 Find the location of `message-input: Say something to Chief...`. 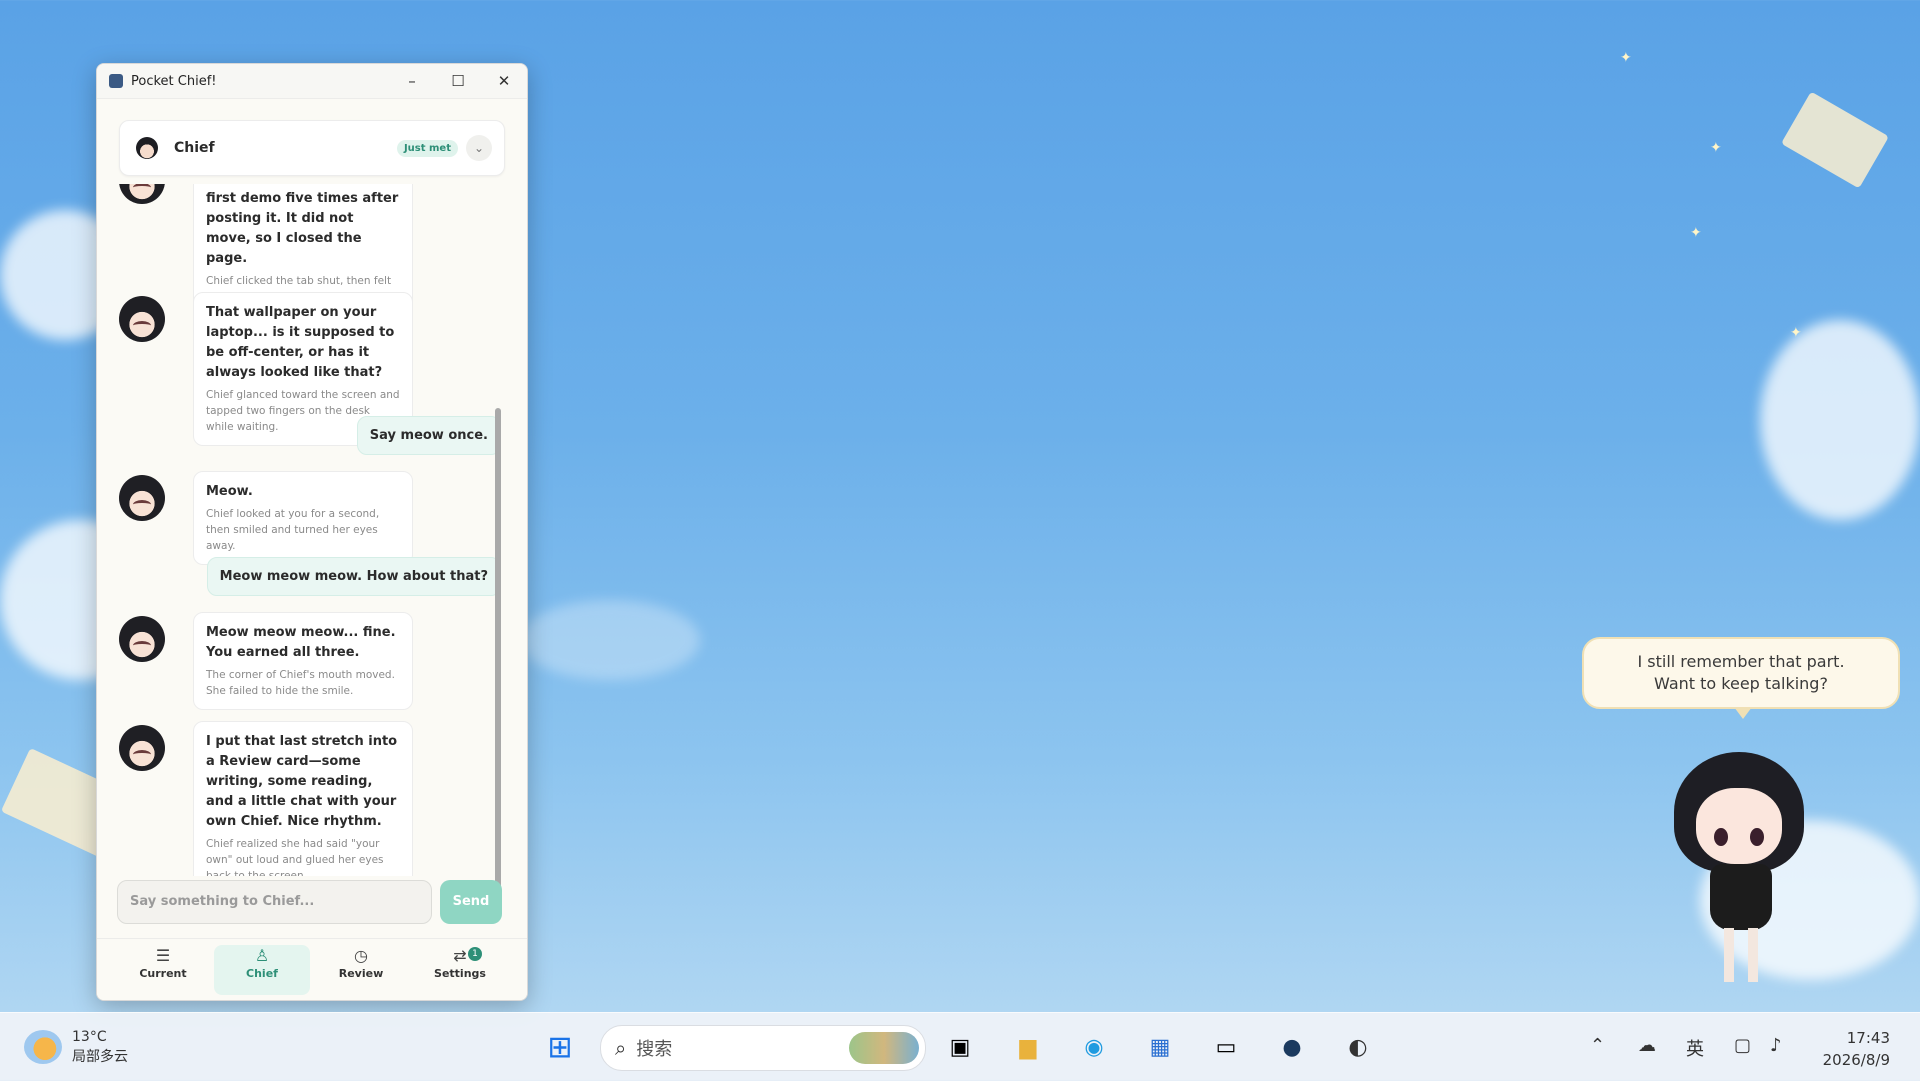

message-input: Say something to Chief... is located at coordinates (274, 902).